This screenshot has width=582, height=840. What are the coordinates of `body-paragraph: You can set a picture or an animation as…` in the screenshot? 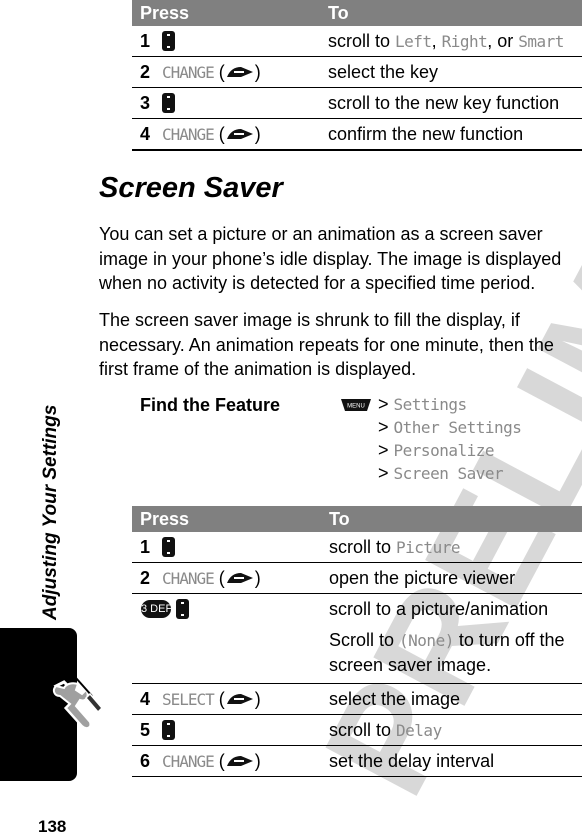 It's located at (330, 258).